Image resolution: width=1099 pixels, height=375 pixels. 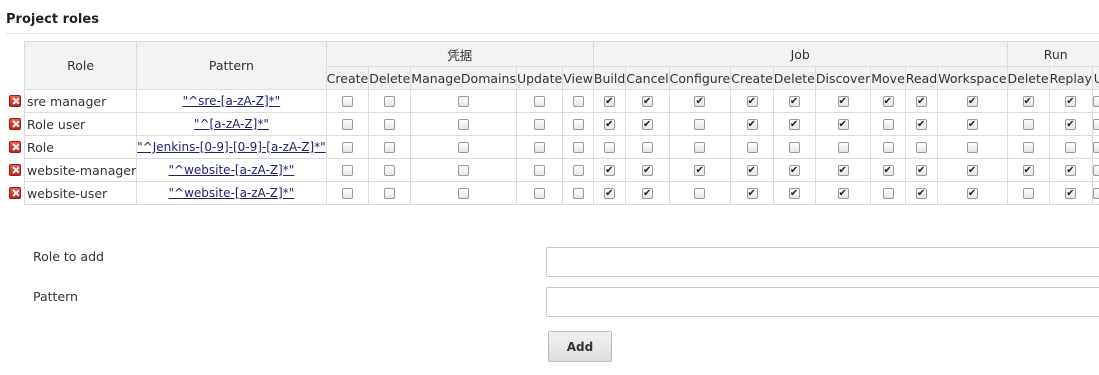 What do you see at coordinates (231, 124) in the screenshot?
I see `pattern-link: "^[a-zA-Z]*"` at bounding box center [231, 124].